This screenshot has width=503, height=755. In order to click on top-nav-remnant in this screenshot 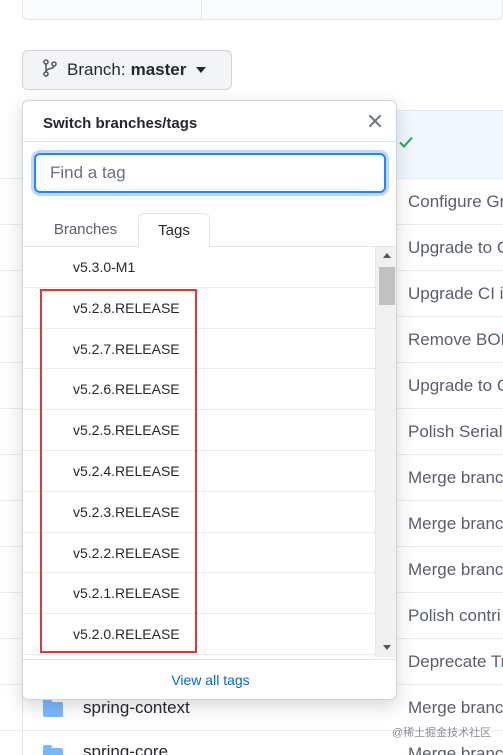, I will do `click(262, 10)`.